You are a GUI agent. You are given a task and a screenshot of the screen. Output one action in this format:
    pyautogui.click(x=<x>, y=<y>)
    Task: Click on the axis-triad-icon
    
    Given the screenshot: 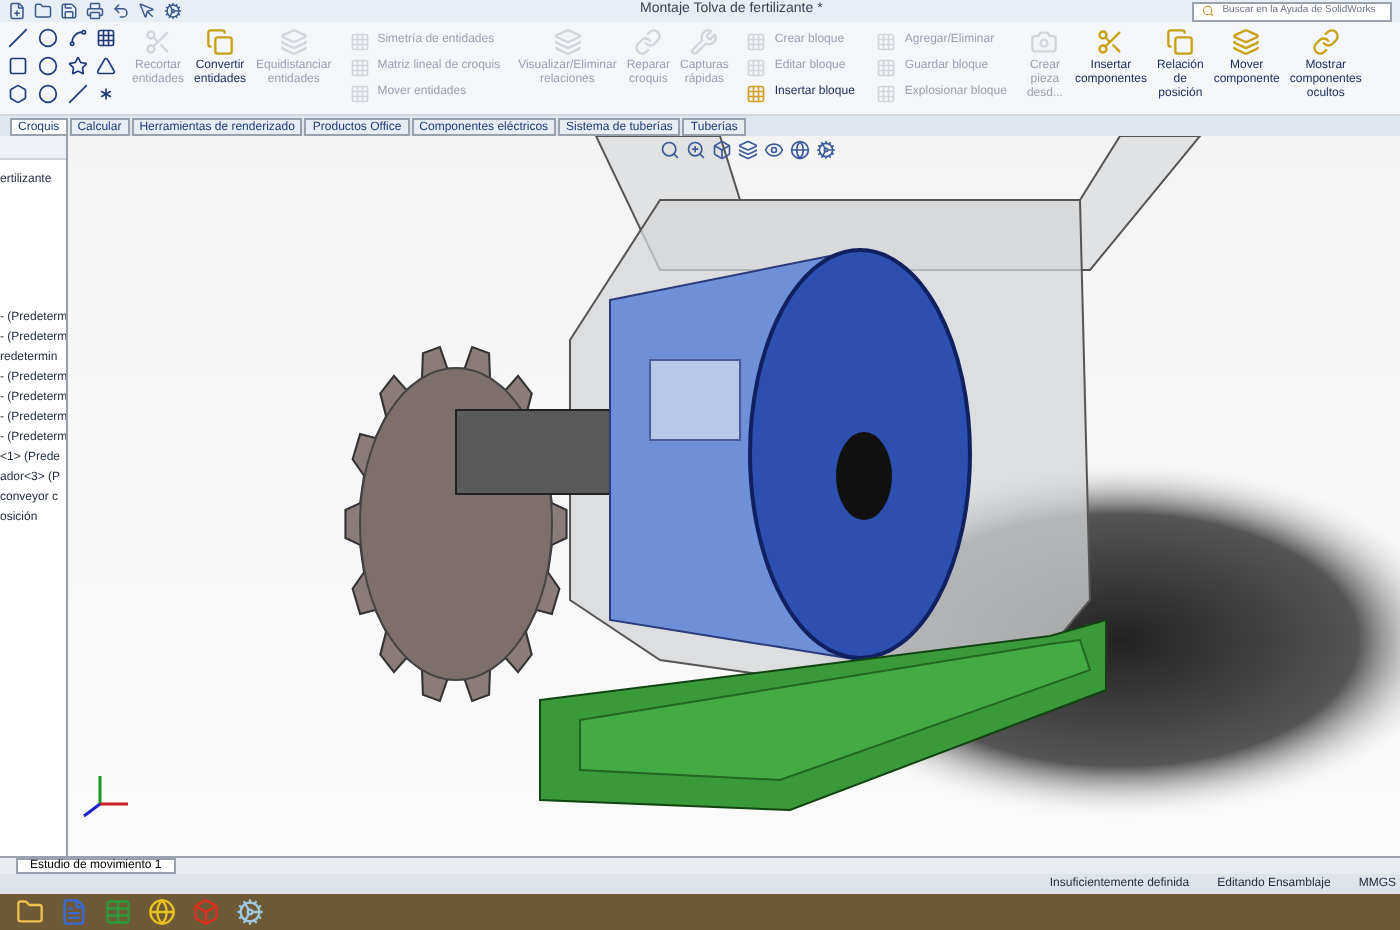 What is the action you would take?
    pyautogui.click(x=105, y=797)
    